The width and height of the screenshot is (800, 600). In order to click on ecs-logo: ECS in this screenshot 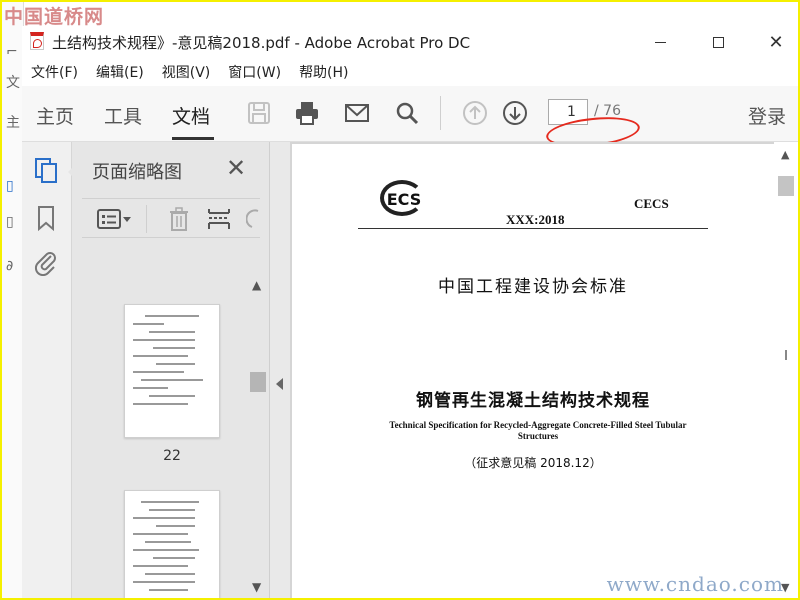, I will do `click(404, 200)`.